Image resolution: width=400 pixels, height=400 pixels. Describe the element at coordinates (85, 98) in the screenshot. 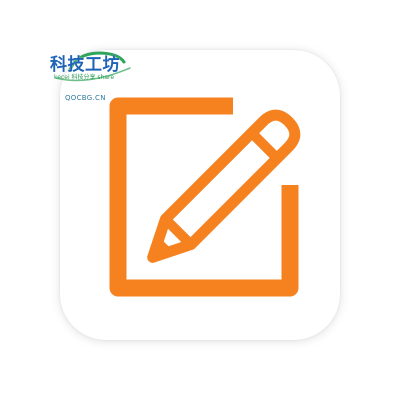

I see `watermark-domain: QOCBG.CN` at that location.